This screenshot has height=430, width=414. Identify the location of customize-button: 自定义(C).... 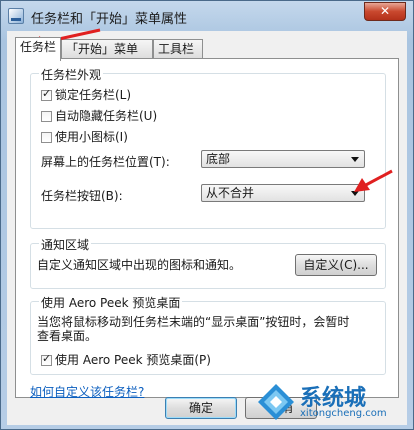
(336, 265).